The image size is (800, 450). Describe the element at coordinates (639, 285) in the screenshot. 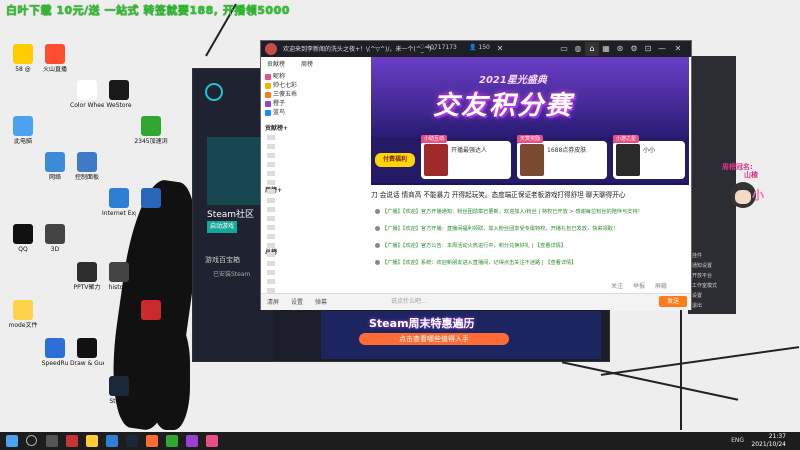

I see `report-button: 举报` at that location.